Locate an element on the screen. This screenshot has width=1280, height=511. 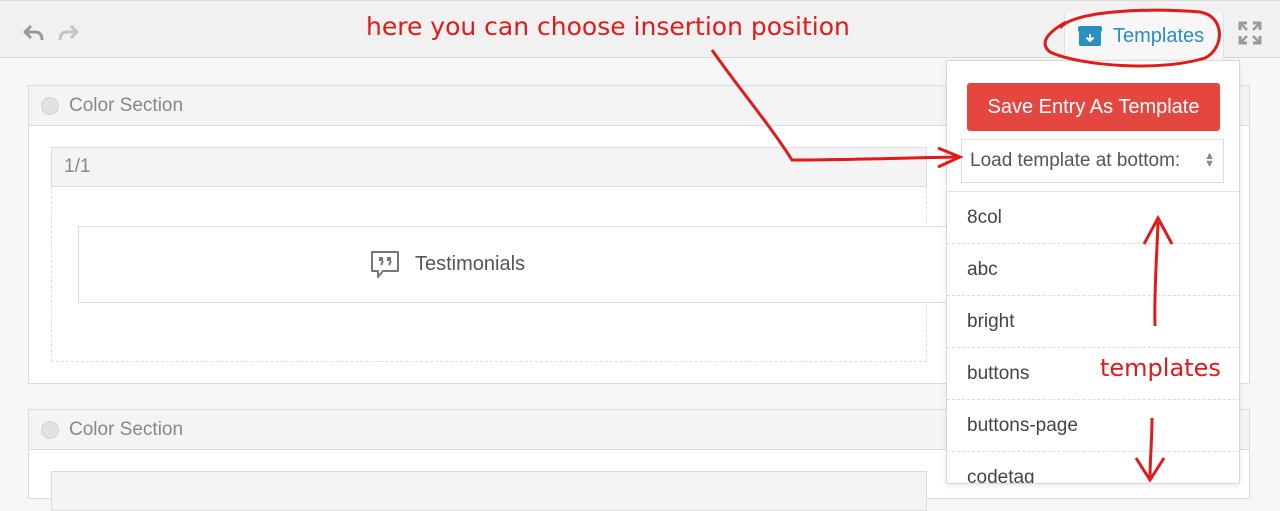
insertion-position-value: Load template at bottom: is located at coordinates (1075, 160).